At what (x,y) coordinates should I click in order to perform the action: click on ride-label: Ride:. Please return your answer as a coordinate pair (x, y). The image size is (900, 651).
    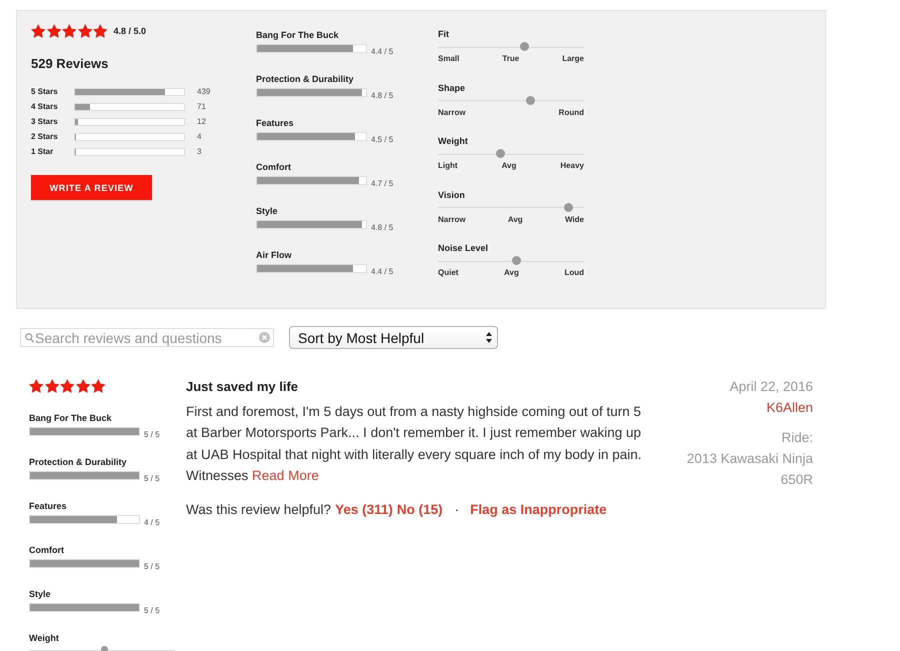
    Looking at the image, I should click on (797, 438).